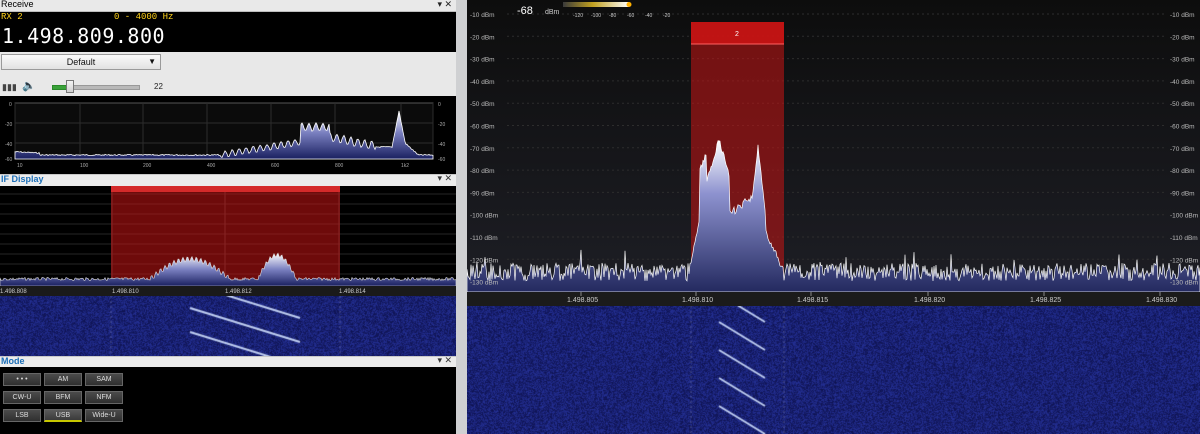 The image size is (1200, 434). Describe the element at coordinates (13, 361) in the screenshot. I see `mode-title: Mode` at that location.